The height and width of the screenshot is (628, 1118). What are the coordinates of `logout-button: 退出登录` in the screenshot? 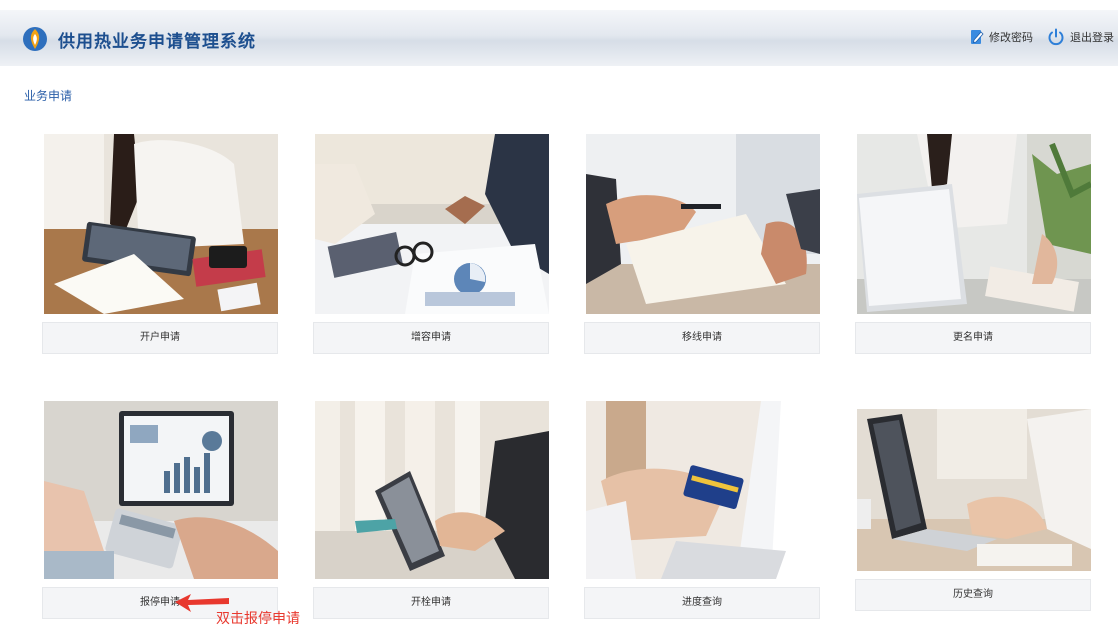 It's located at (1080, 37).